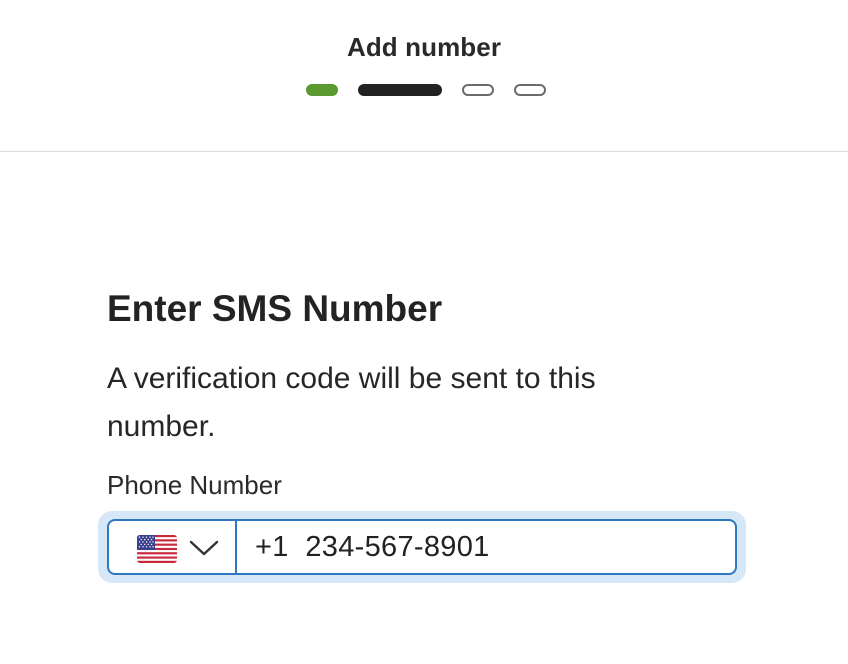  Describe the element at coordinates (204, 547) in the screenshot. I see `chevron-down-icon` at that location.